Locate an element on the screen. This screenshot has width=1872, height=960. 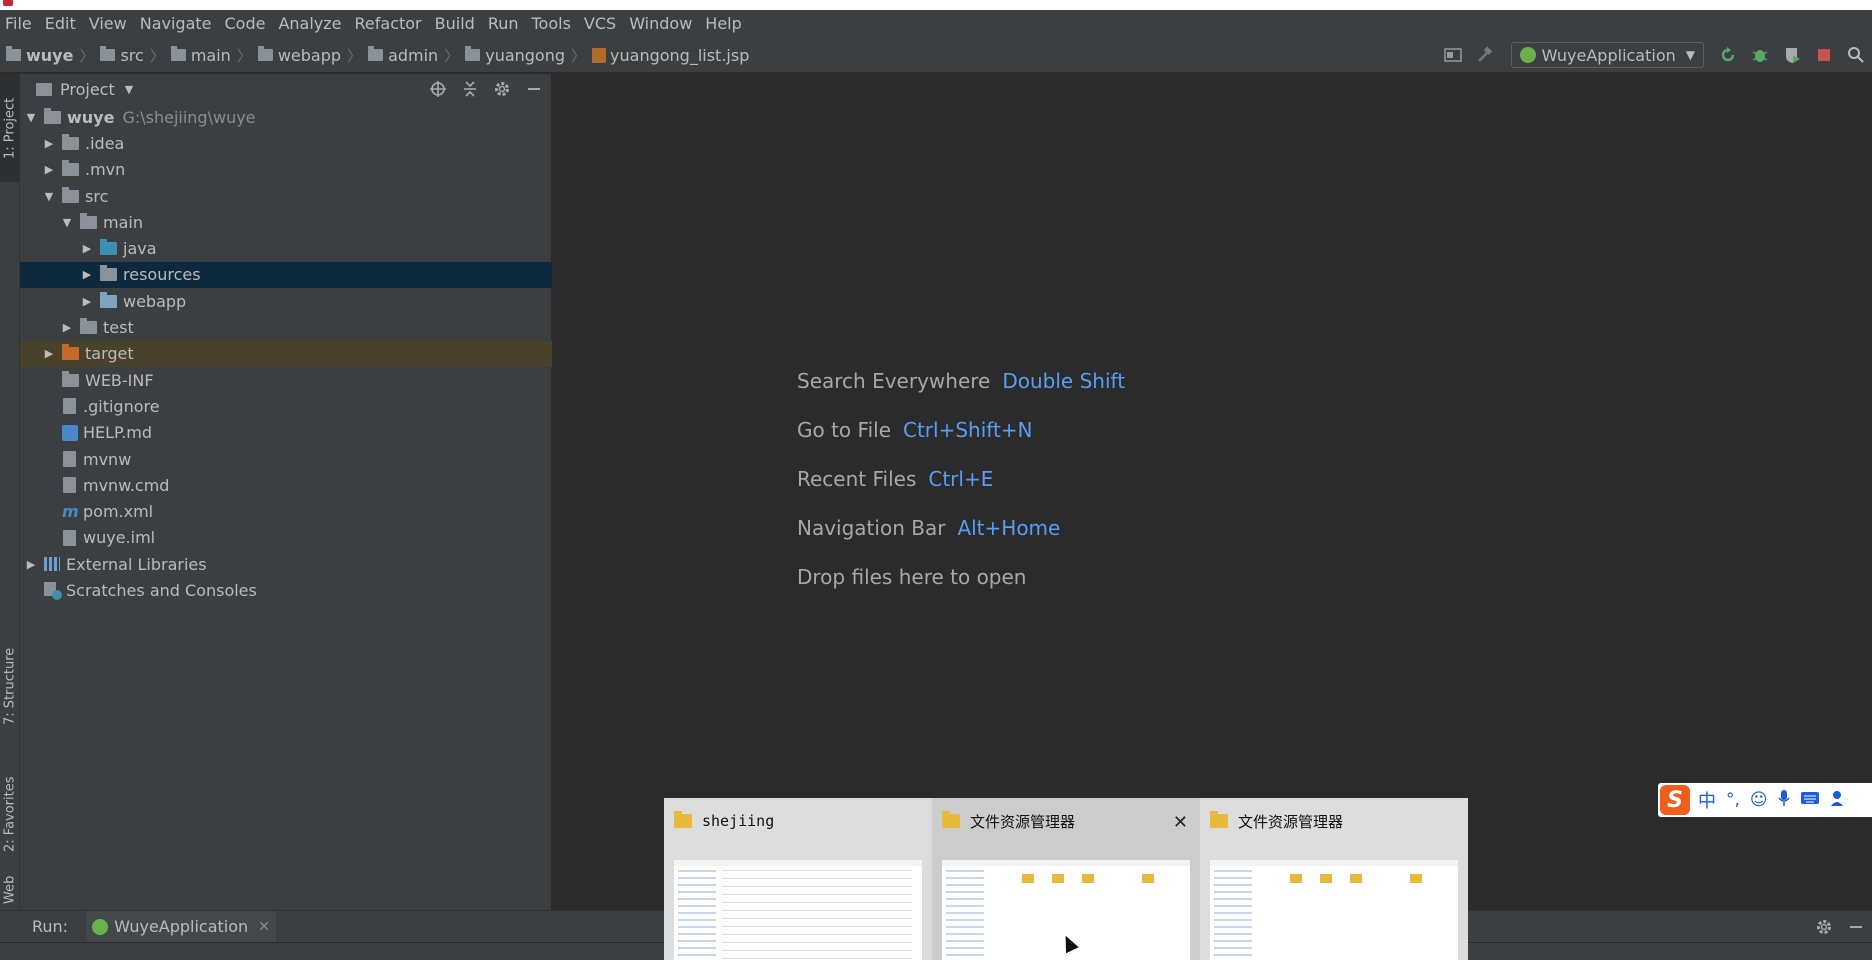
tree-item-target: ▶ target is located at coordinates (286, 353).